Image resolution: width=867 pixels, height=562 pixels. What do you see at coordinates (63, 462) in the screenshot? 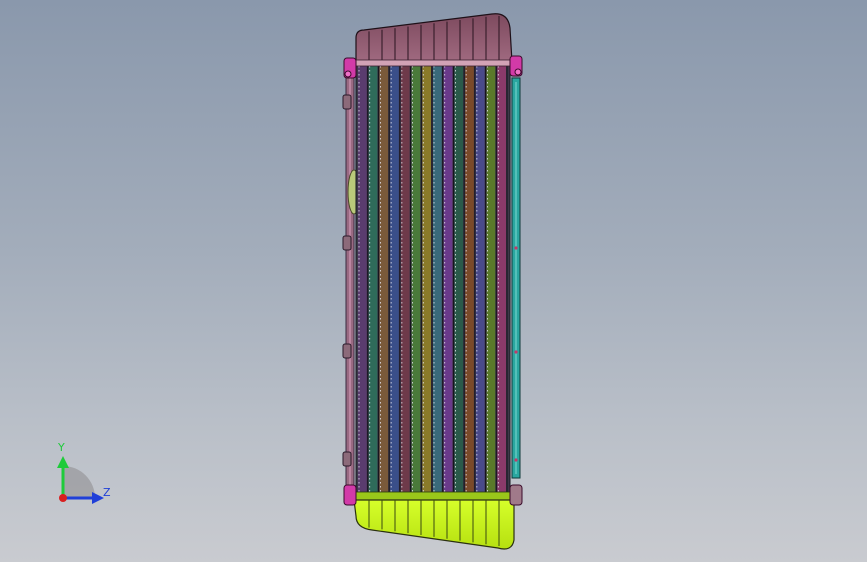
I see `y-axis-head` at bounding box center [63, 462].